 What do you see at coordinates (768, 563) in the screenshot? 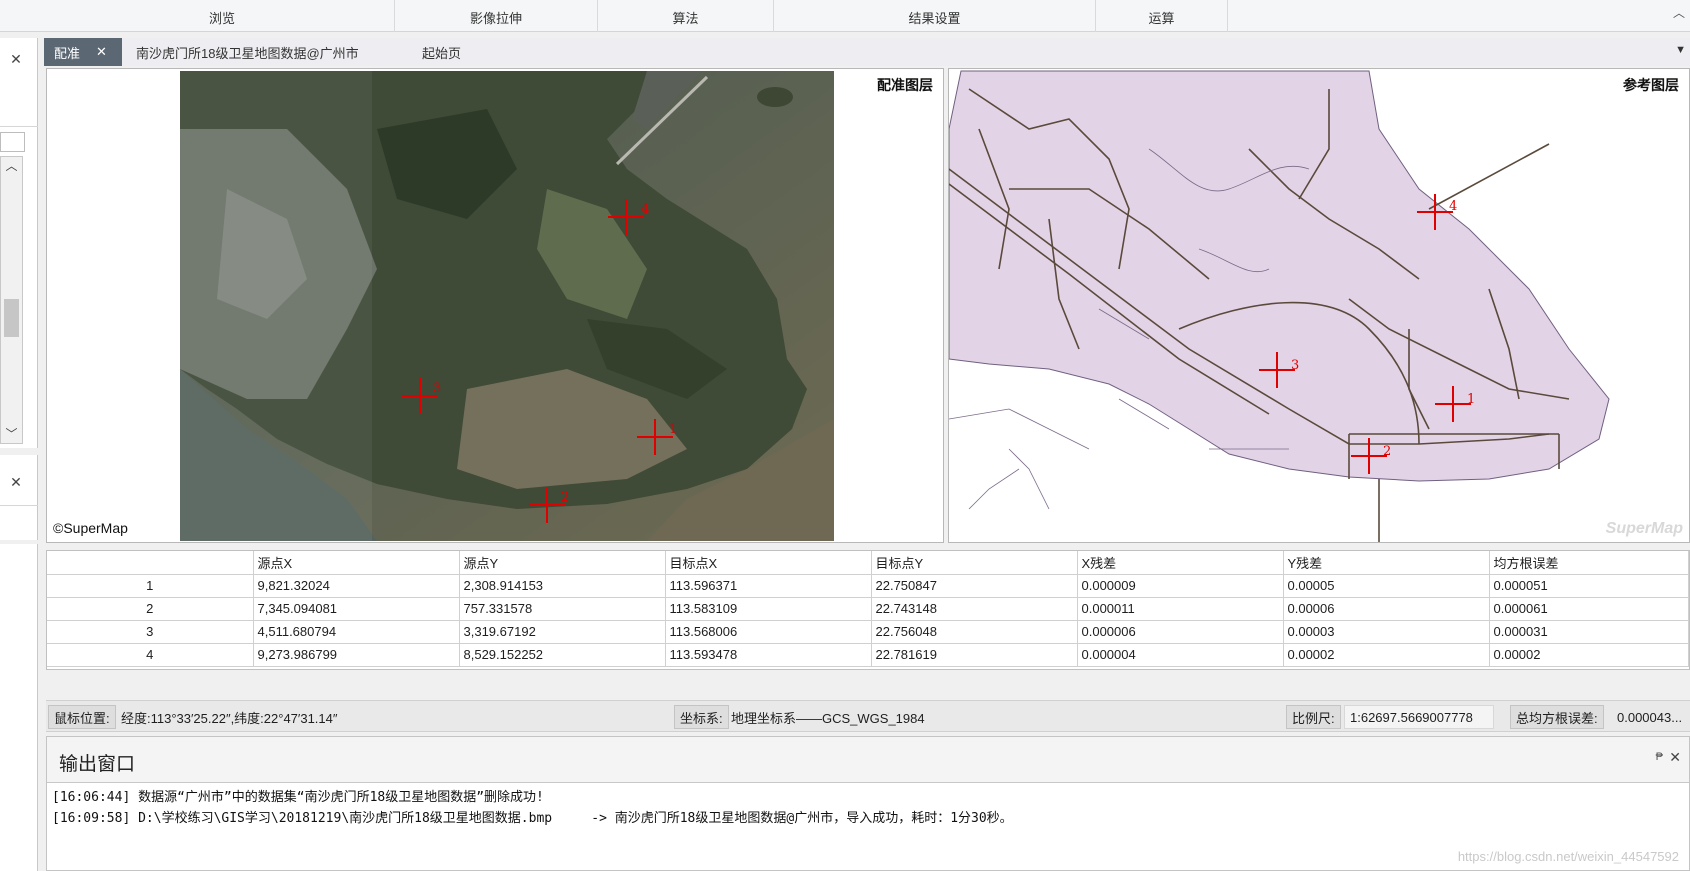
I see `column-header: 目标点X` at bounding box center [768, 563].